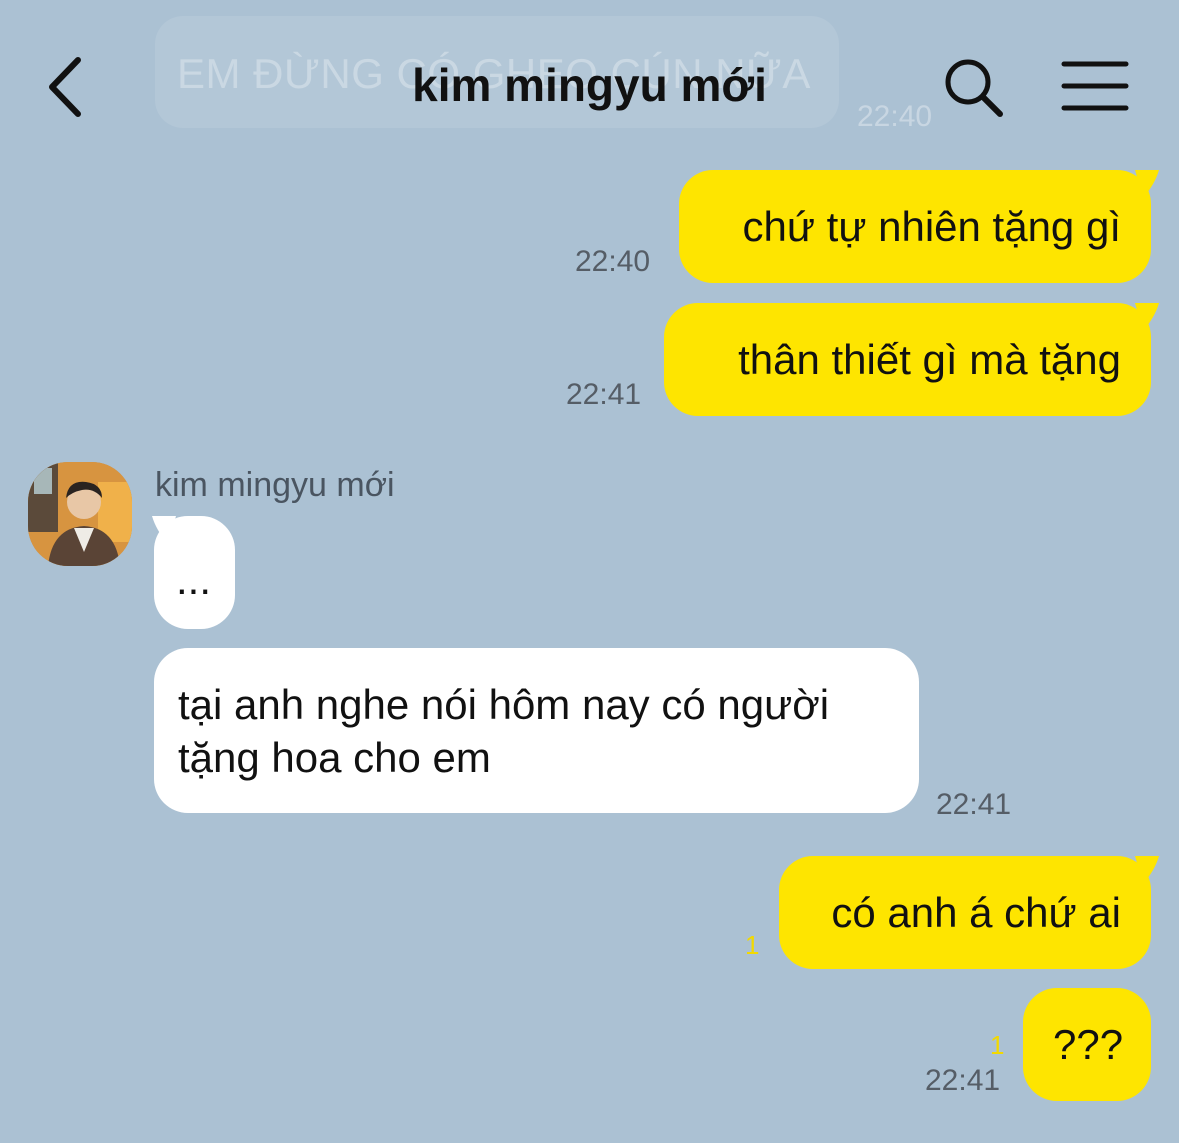  Describe the element at coordinates (65, 87) in the screenshot. I see `back-icon` at that location.